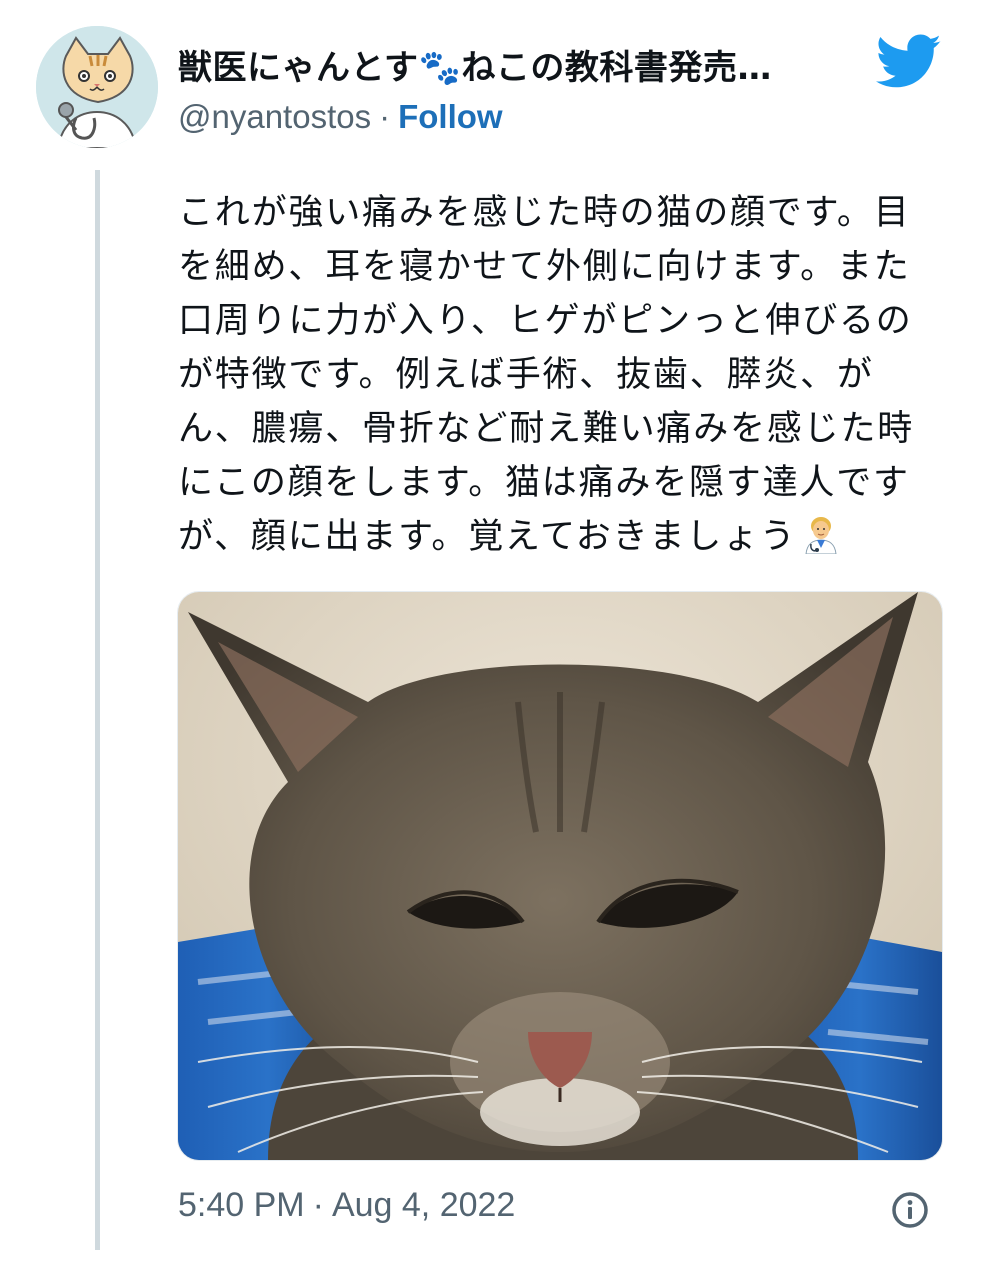  Describe the element at coordinates (821, 535) in the screenshot. I see `health-worker-emoji-icon` at that location.